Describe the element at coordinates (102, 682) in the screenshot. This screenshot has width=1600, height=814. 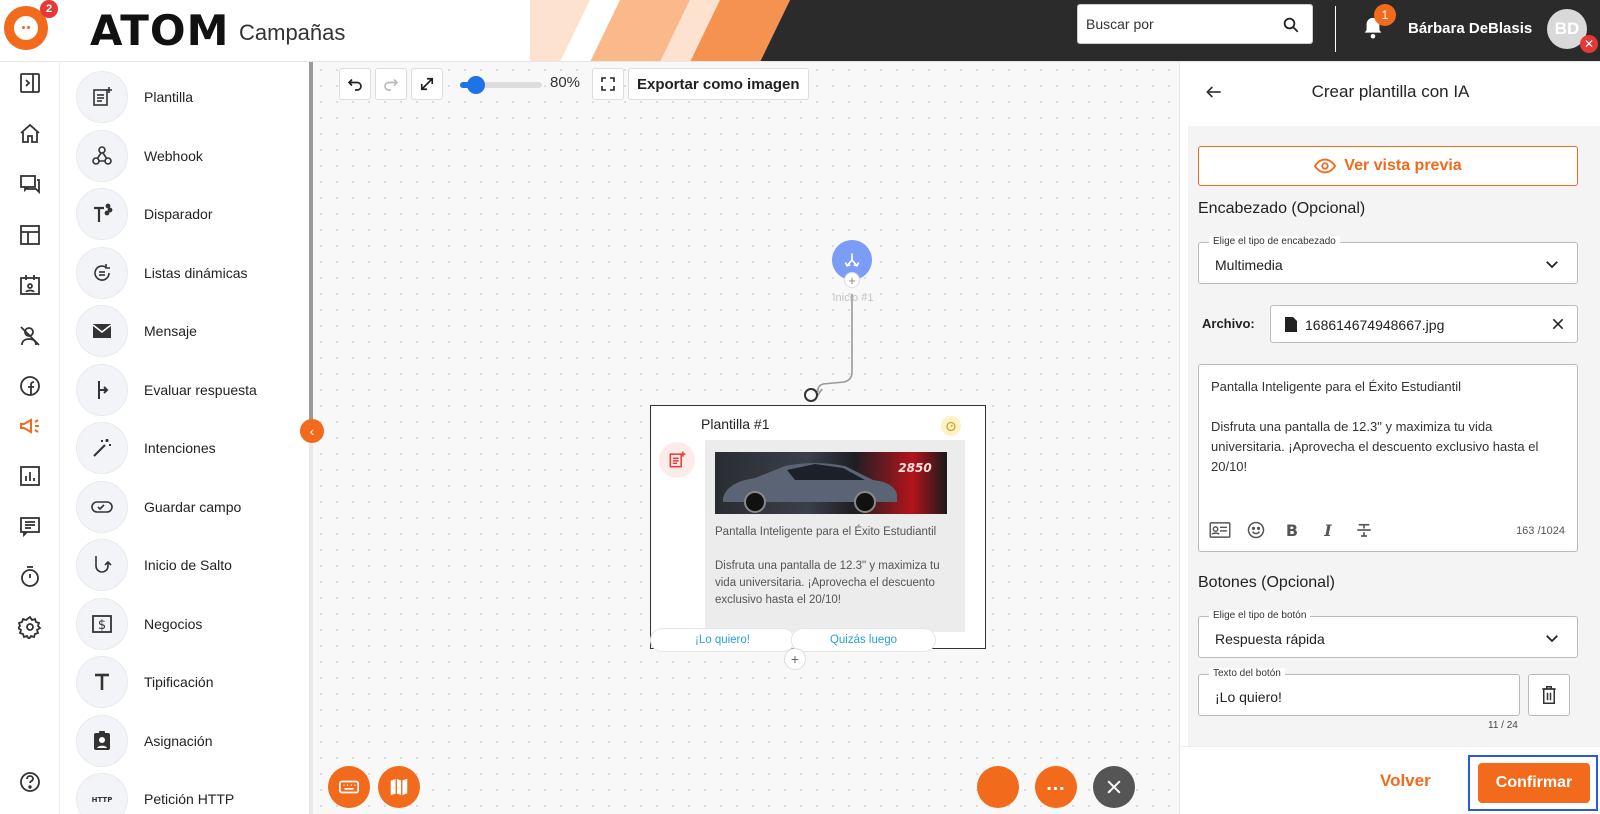
I see `text-t-icon` at that location.